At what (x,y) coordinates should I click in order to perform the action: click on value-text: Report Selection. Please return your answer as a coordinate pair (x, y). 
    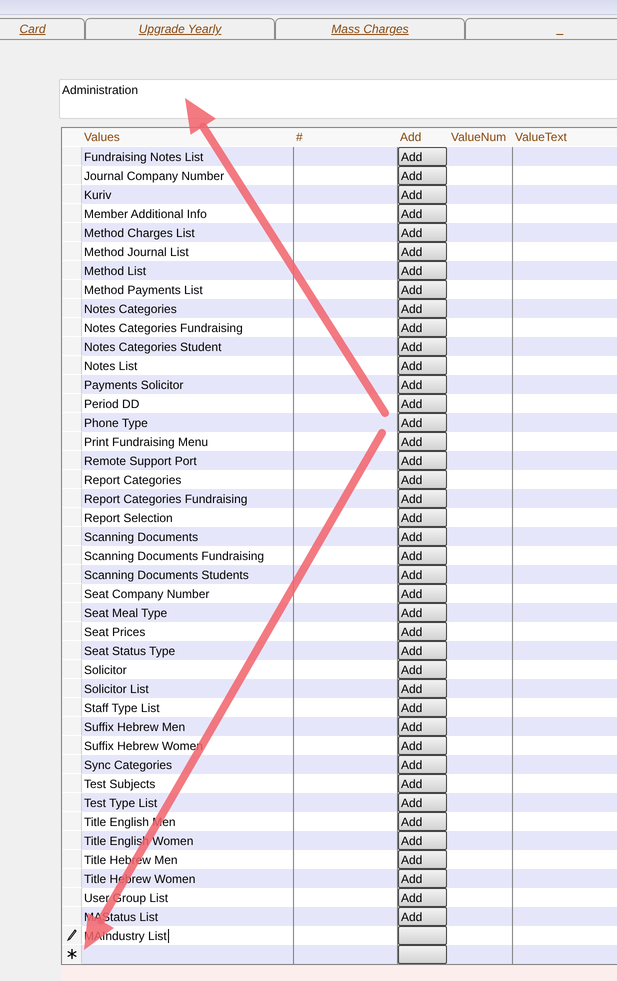
    Looking at the image, I should click on (128, 517).